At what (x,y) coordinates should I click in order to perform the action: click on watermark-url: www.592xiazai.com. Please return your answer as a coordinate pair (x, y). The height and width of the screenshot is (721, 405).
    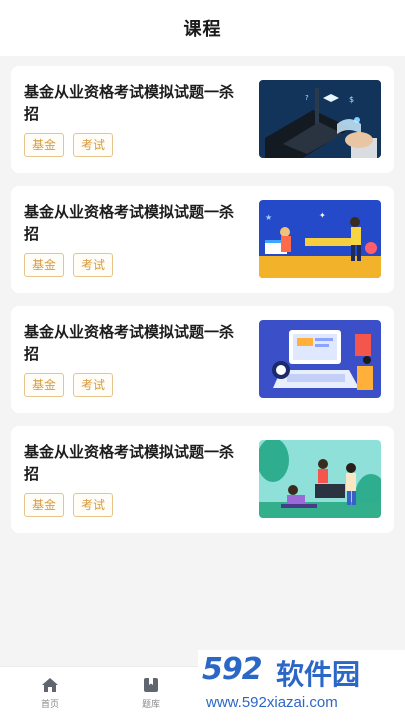
    Looking at the image, I should click on (272, 702).